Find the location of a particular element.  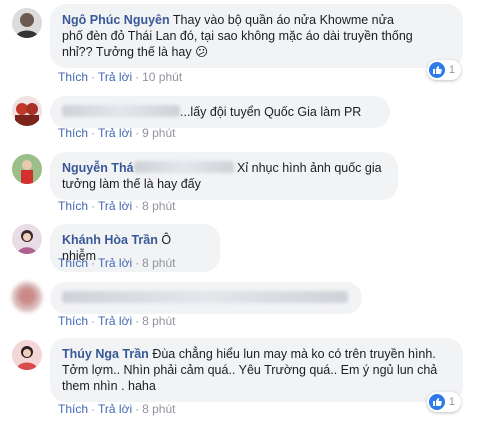

comment-author: Ngô Phúc Nguyên is located at coordinates (116, 20).